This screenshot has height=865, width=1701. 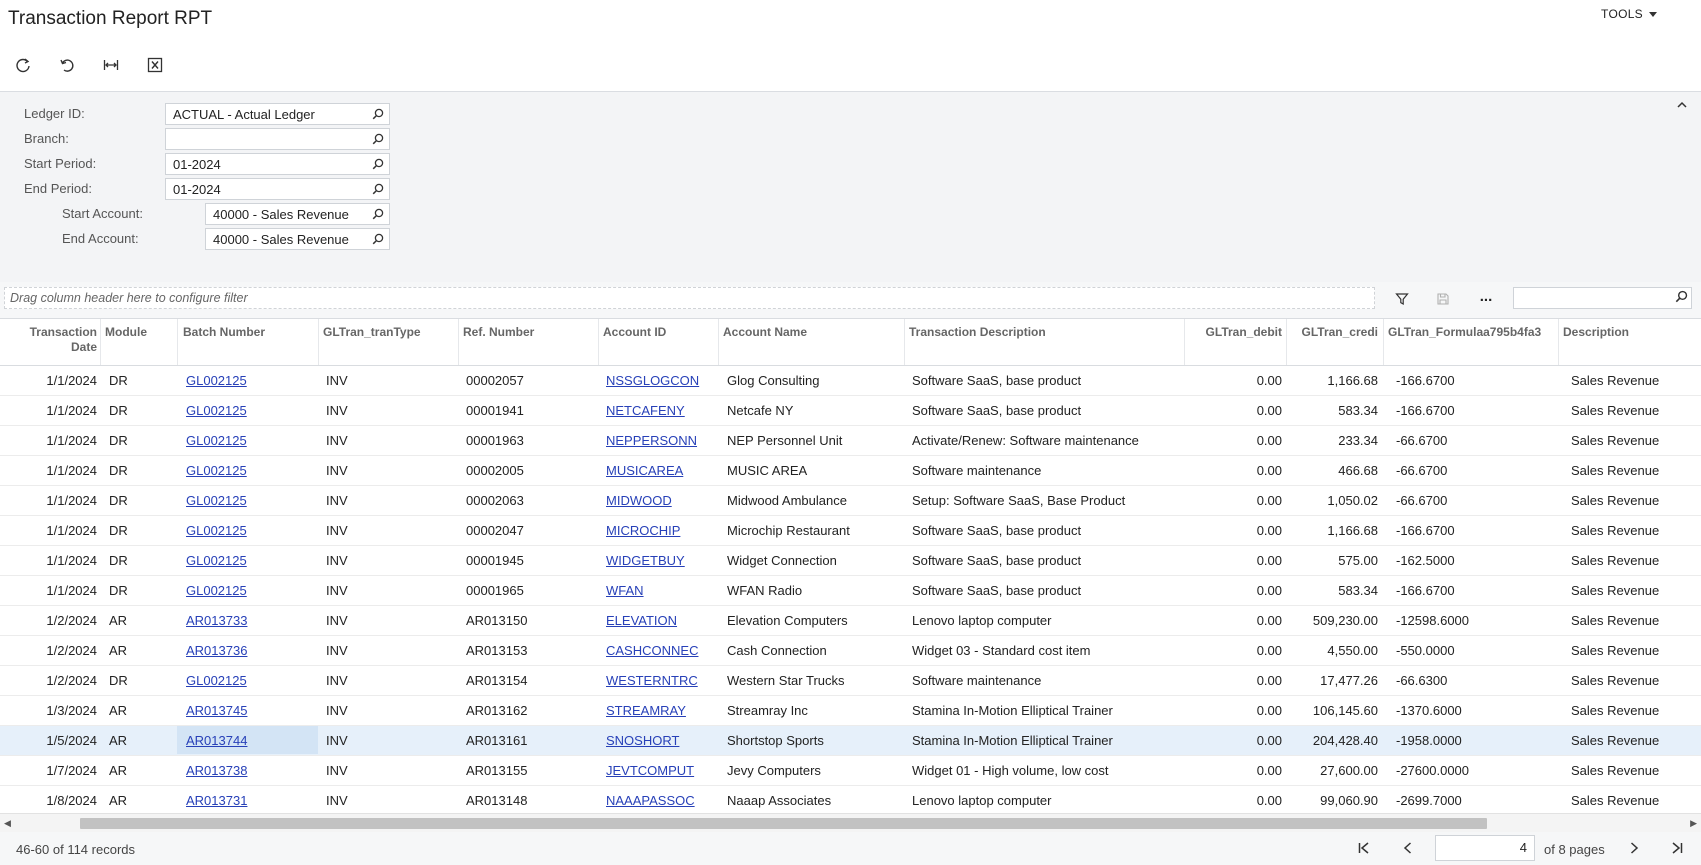 What do you see at coordinates (224, 332) in the screenshot?
I see `col-header-batch-number: Batch Number` at bounding box center [224, 332].